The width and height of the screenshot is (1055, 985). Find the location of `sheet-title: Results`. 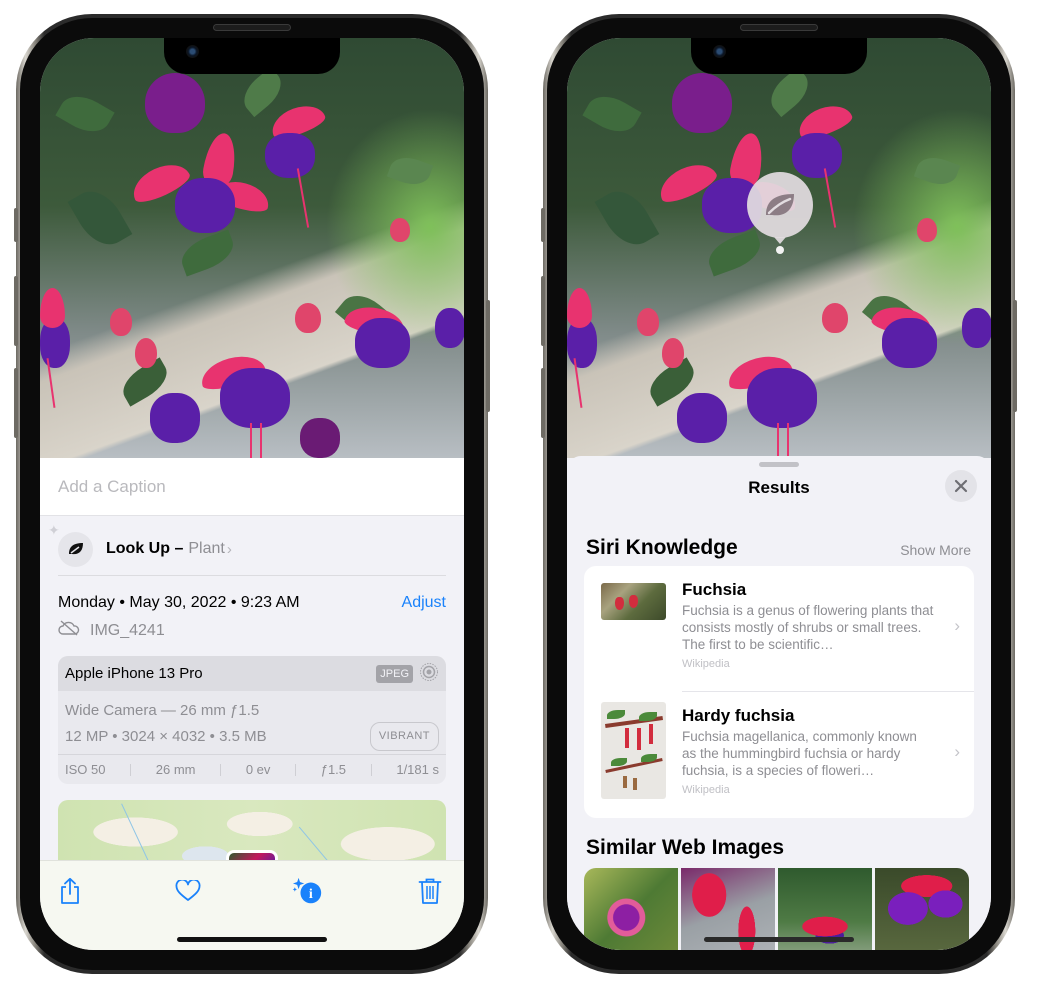

sheet-title: Results is located at coordinates (779, 487).